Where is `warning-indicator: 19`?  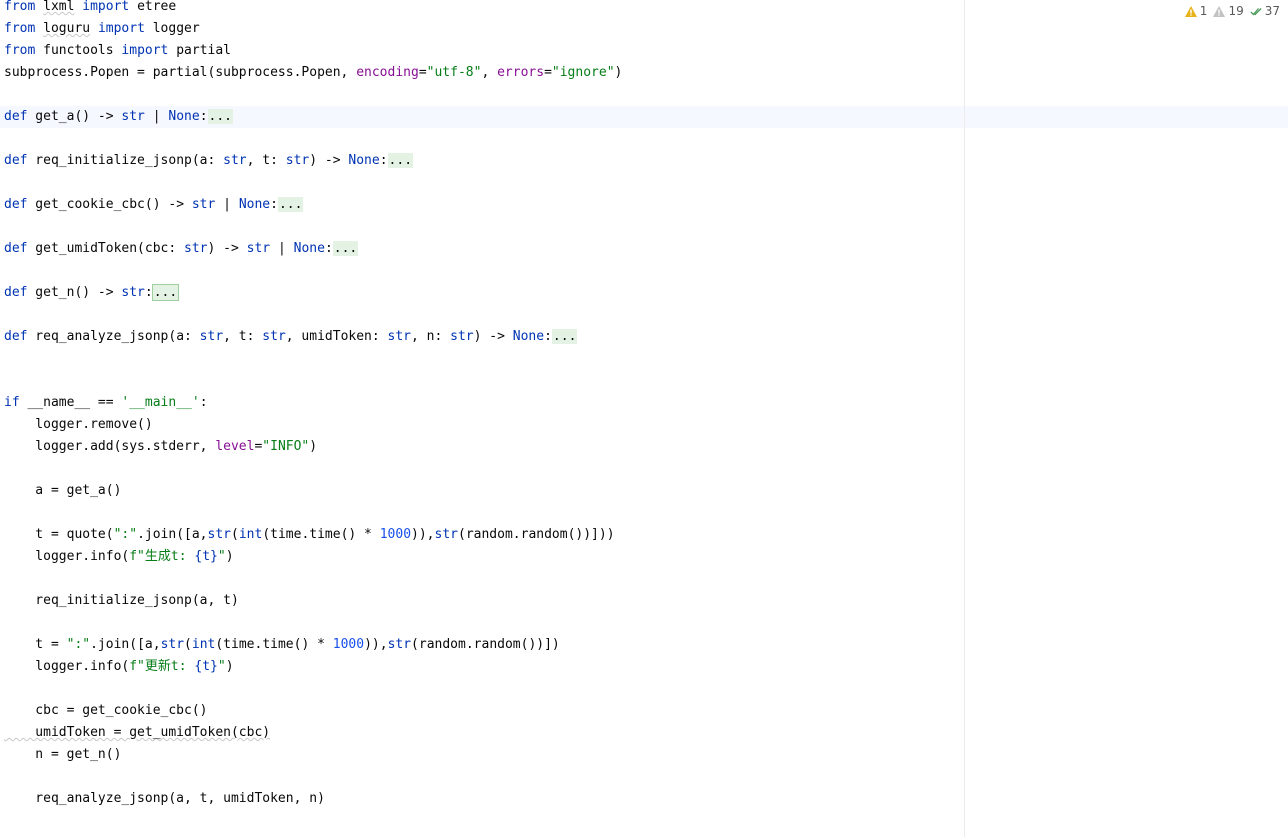
warning-indicator: 19 is located at coordinates (1228, 11).